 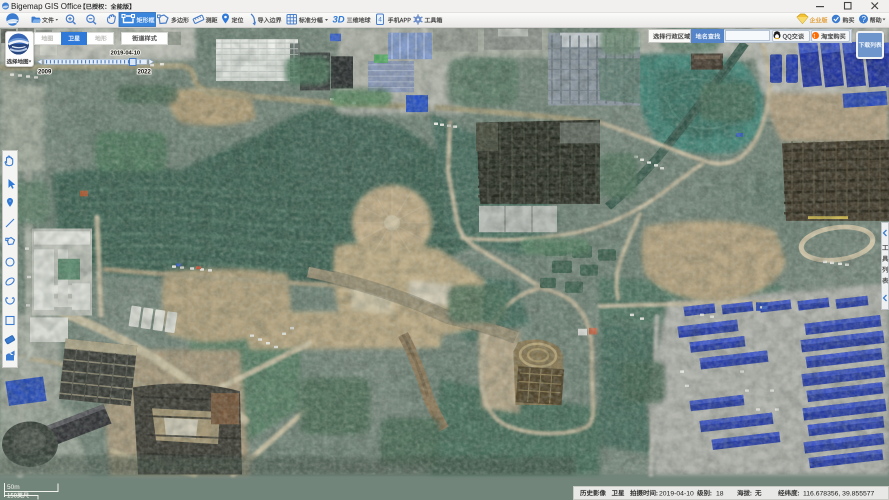 What do you see at coordinates (13, 487) in the screenshot?
I see `svg-text: 50m` at bounding box center [13, 487].